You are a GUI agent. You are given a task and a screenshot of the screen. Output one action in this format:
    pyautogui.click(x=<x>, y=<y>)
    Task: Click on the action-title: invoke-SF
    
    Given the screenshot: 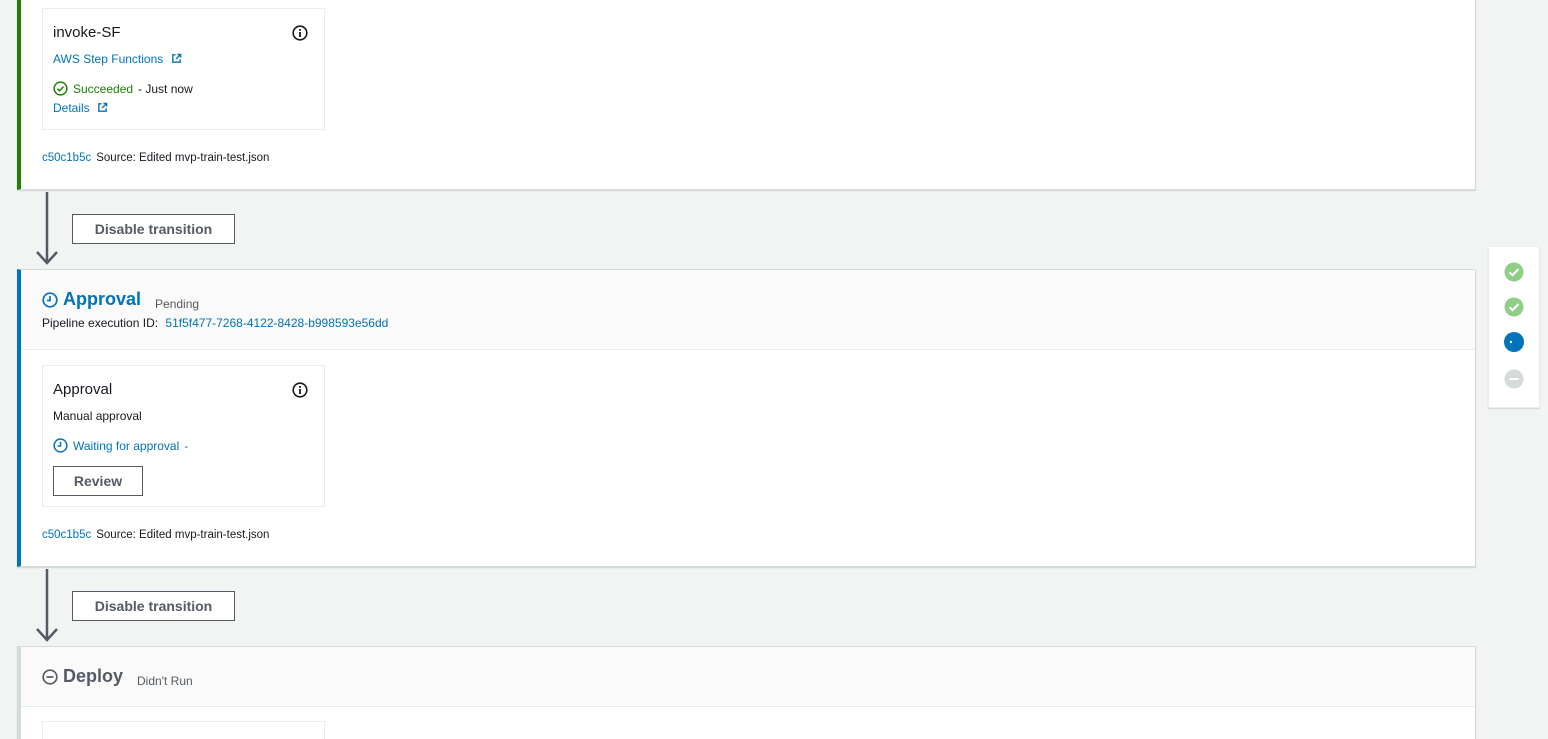 What is the action you would take?
    pyautogui.click(x=87, y=32)
    